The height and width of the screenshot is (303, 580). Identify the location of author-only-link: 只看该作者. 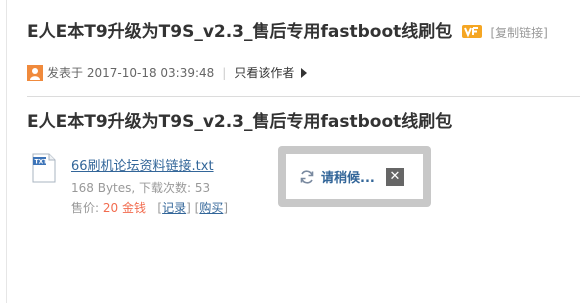
(264, 72).